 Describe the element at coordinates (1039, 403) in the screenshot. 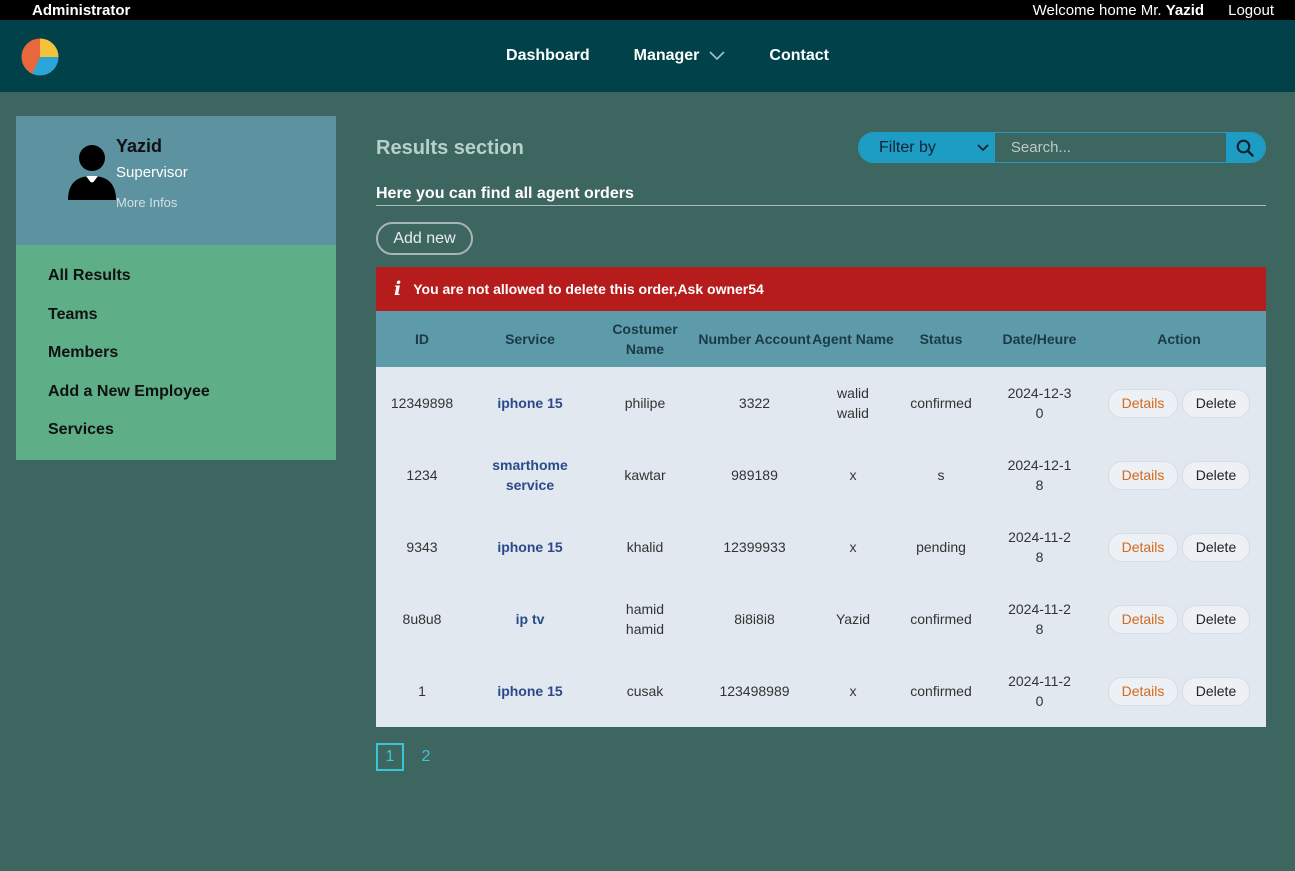

I see `cell-date: 2024-12-30` at that location.